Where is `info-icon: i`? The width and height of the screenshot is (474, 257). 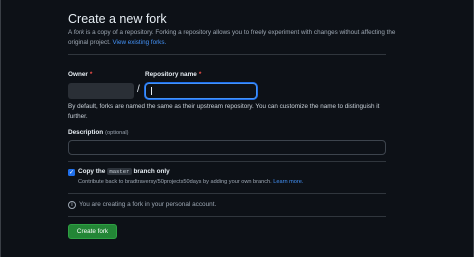 info-icon: i is located at coordinates (72, 205).